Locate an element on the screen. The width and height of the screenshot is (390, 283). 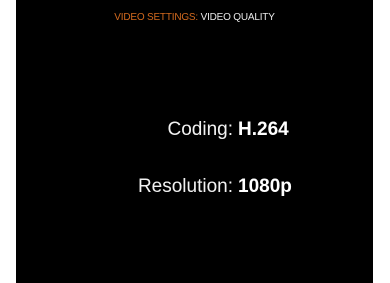
setting-label: Resolution: is located at coordinates (185, 186).